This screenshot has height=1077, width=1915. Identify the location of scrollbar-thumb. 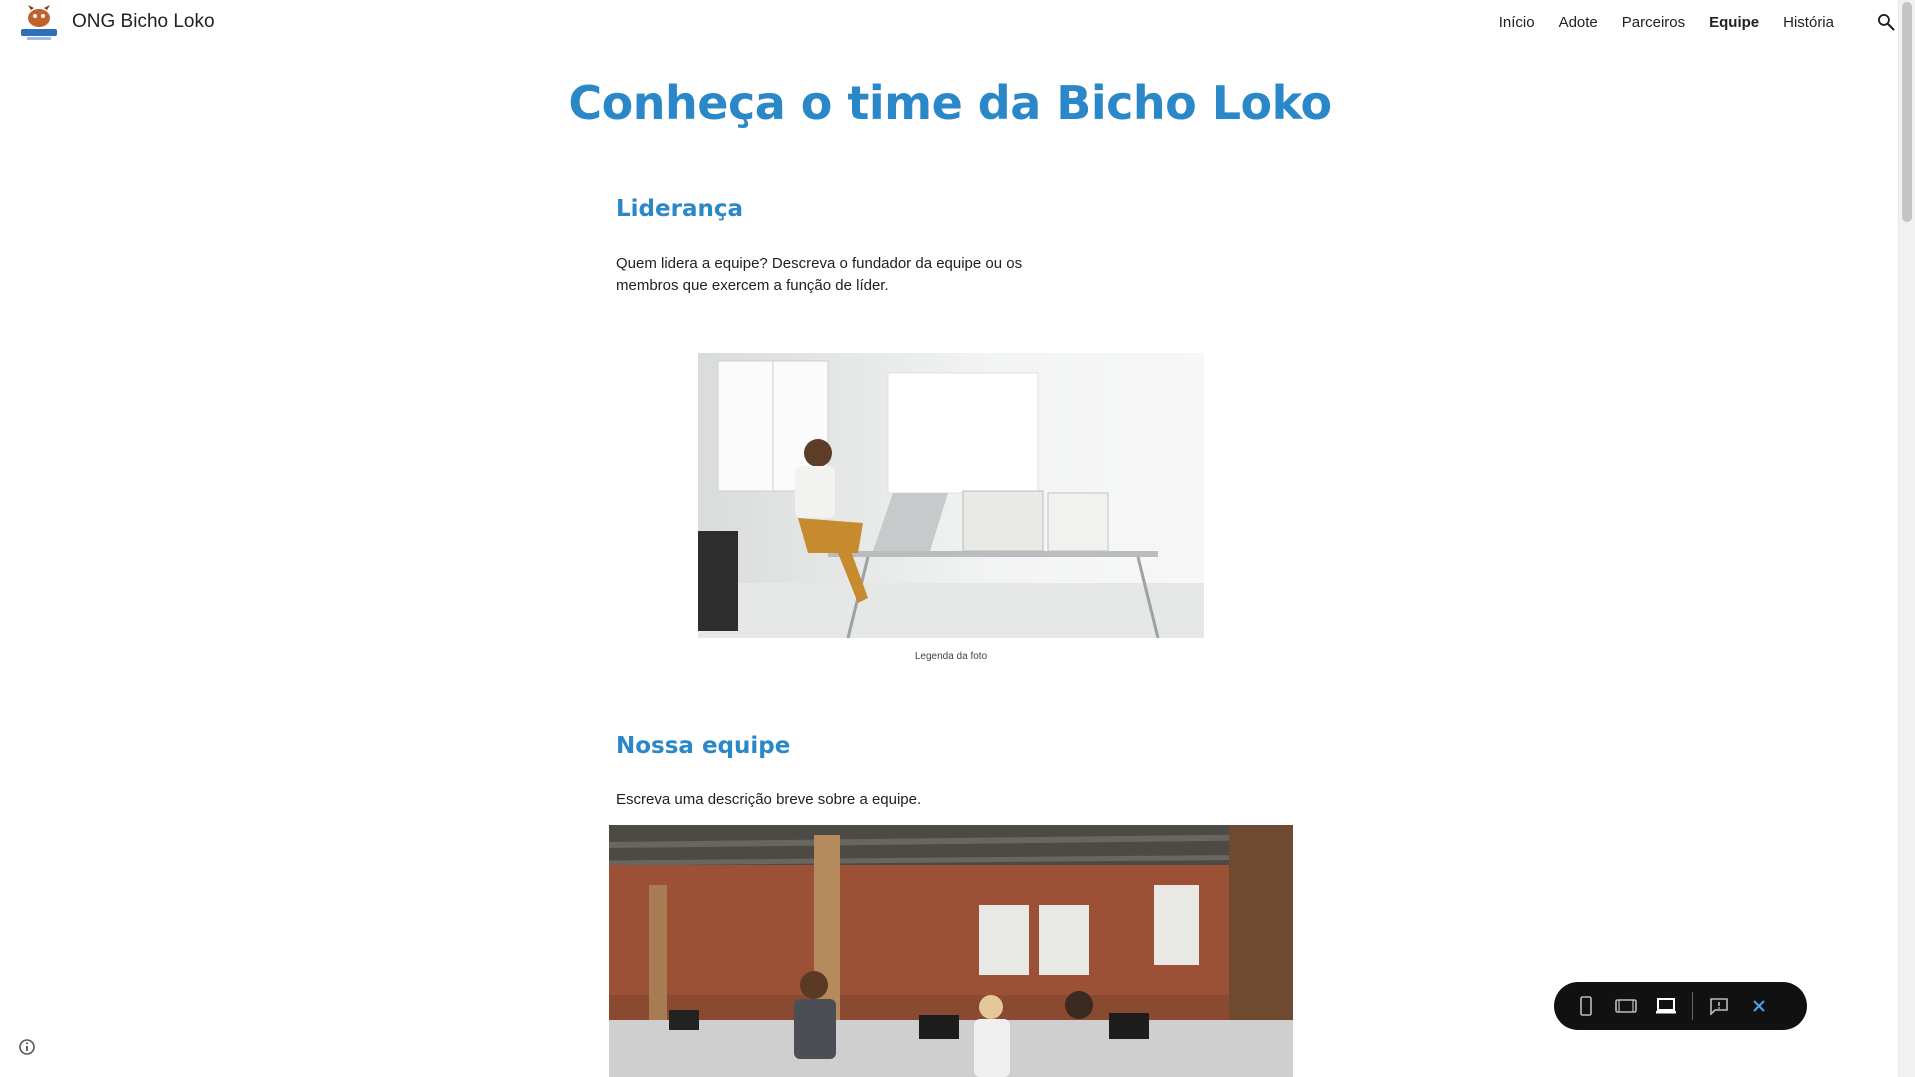
(1907, 112).